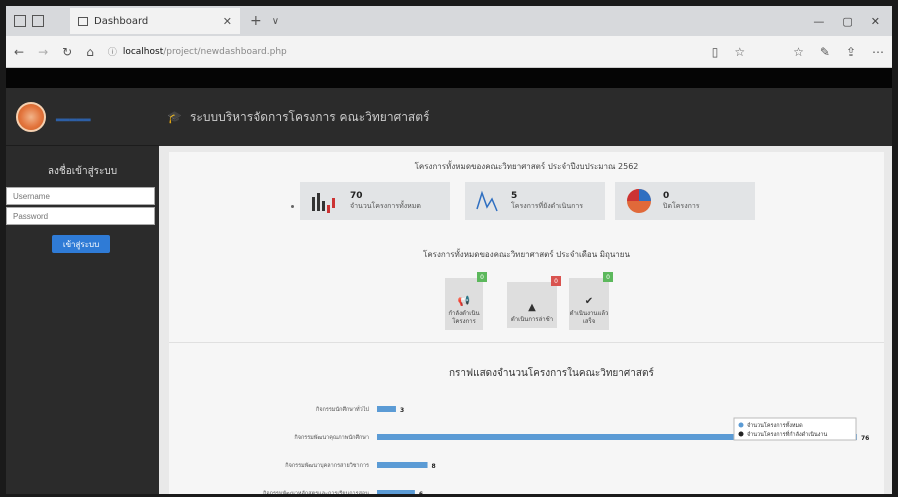  I want to click on stat-active-value: 5, so click(514, 195).